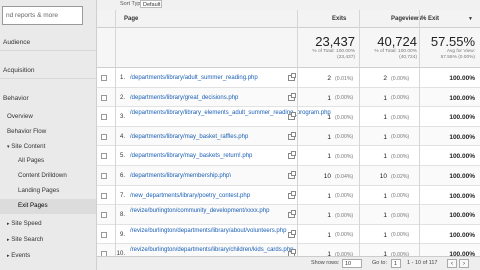 This screenshot has width=480, height=270. I want to click on sidebar-item-content-drilldown: Content Drilldown, so click(42, 175).